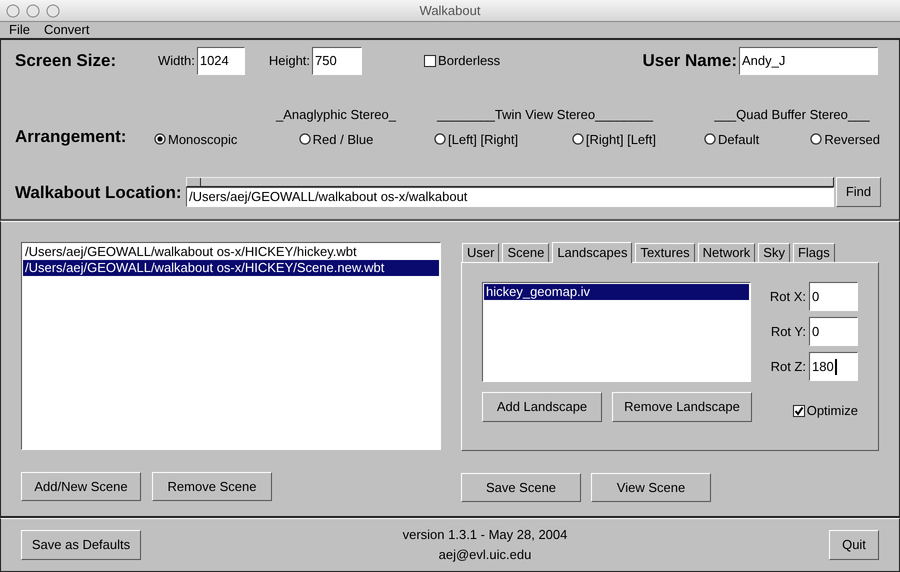  Describe the element at coordinates (774, 252) in the screenshot. I see `tab: Sky` at that location.